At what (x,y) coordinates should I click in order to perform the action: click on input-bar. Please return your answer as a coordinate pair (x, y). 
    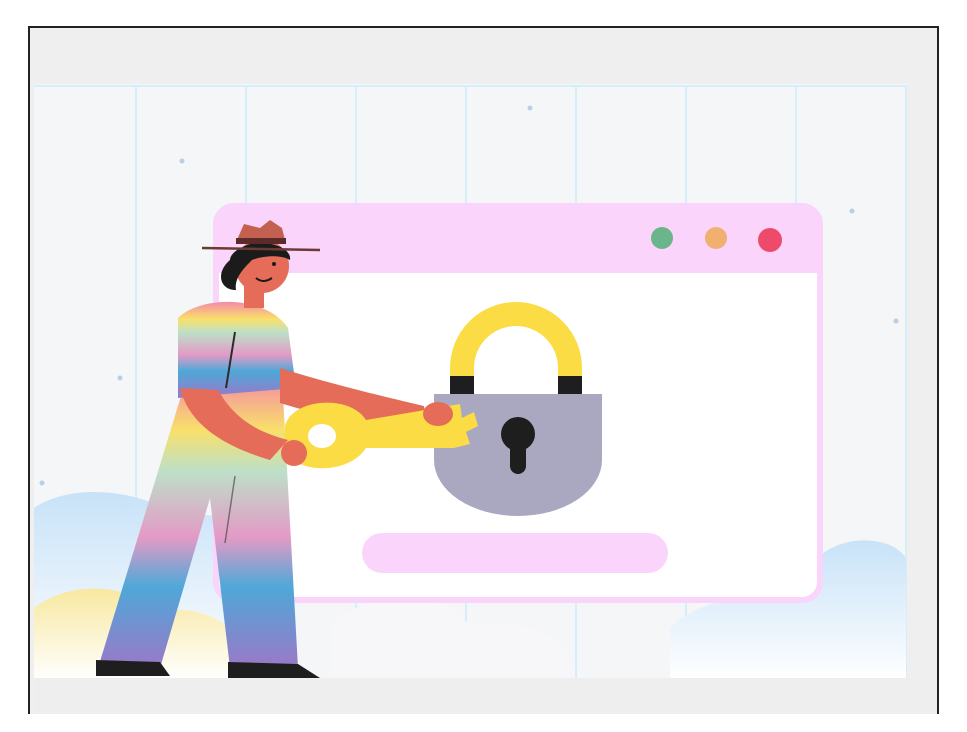
    Looking at the image, I should click on (515, 553).